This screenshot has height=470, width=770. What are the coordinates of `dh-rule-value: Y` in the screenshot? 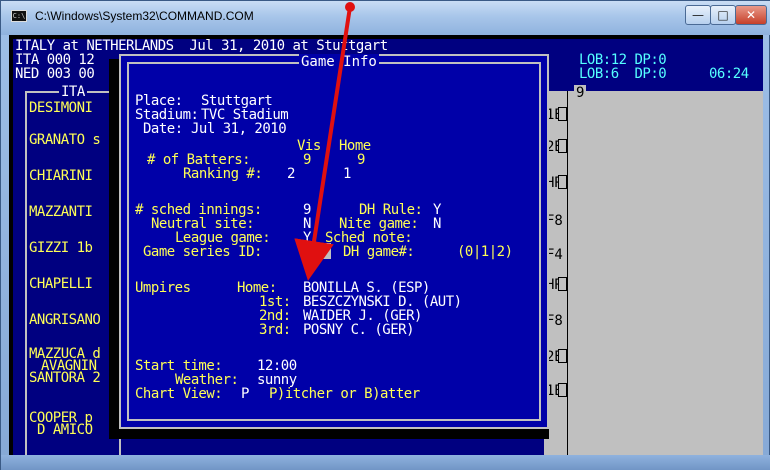 It's located at (437, 210).